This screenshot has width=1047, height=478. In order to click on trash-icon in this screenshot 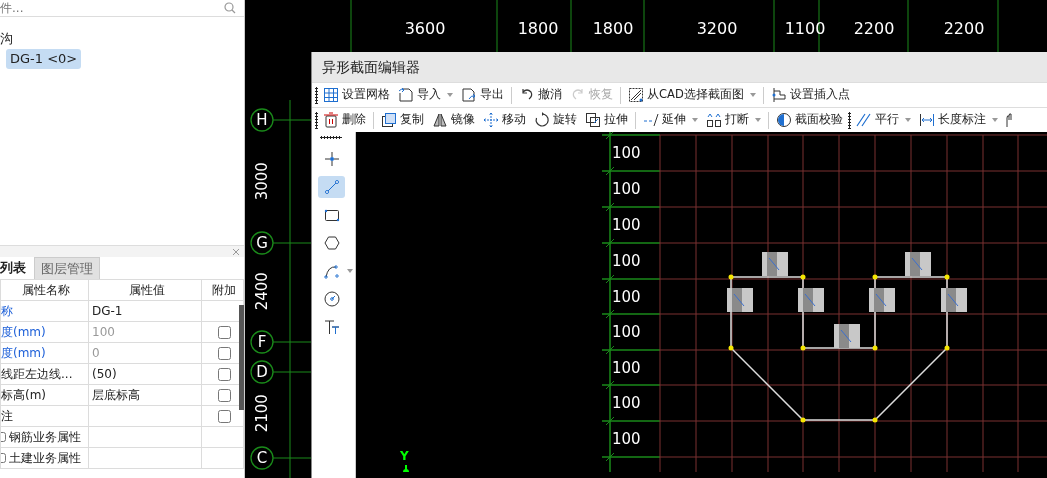, I will do `click(331, 120)`.